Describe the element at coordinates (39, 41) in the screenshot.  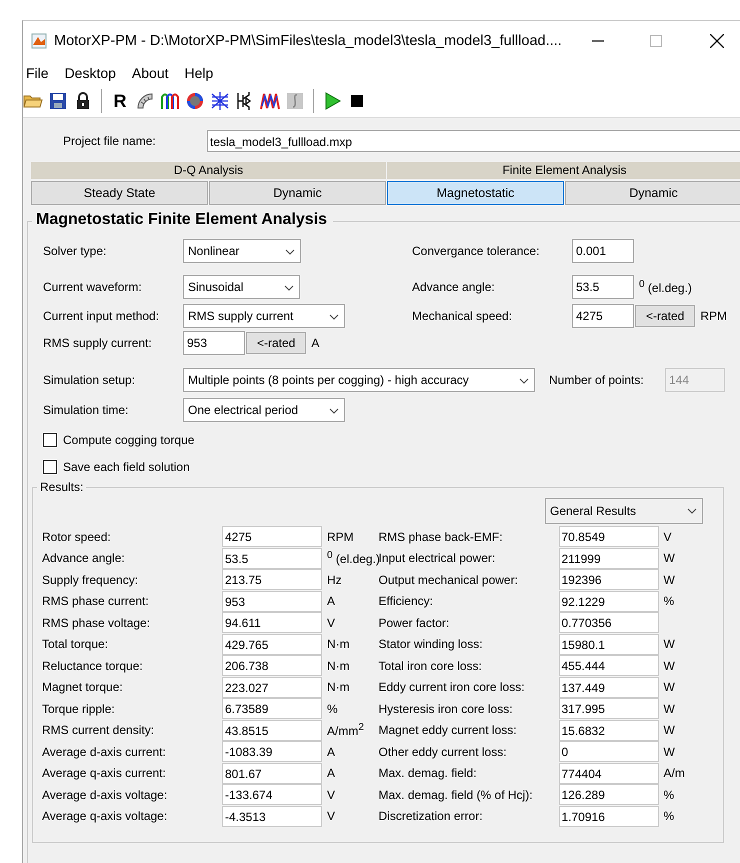
I see `app-icon` at that location.